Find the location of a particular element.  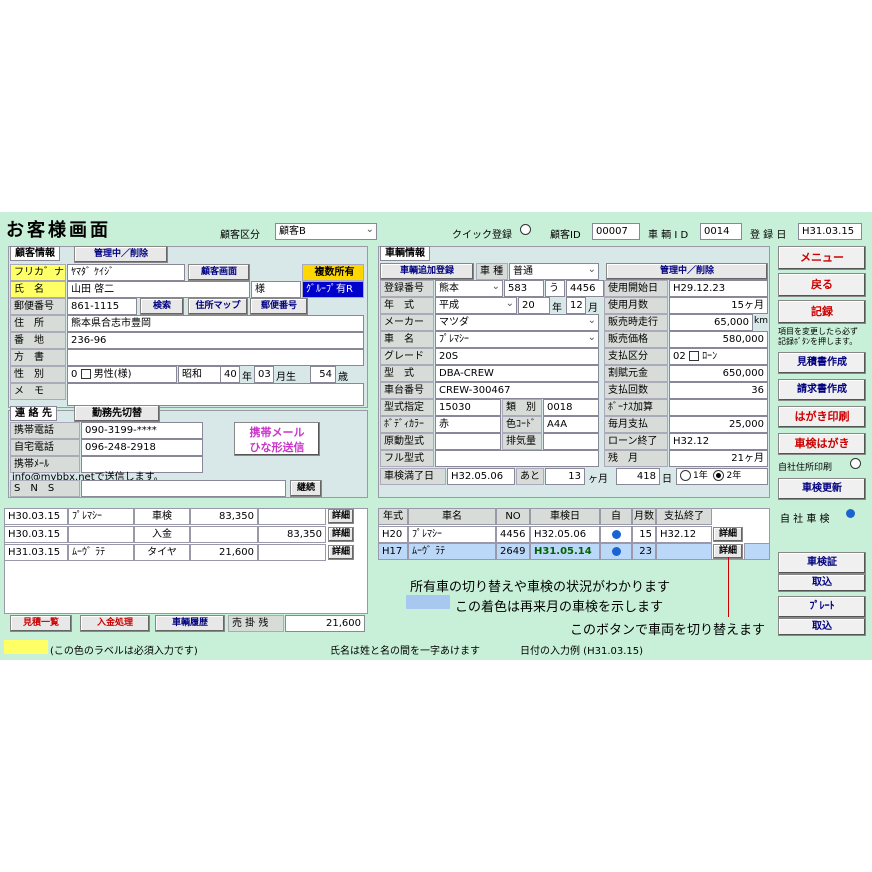

furigana-input: ﾔﾏﾀﾞ ｹｲｼﾞ is located at coordinates (126, 272).